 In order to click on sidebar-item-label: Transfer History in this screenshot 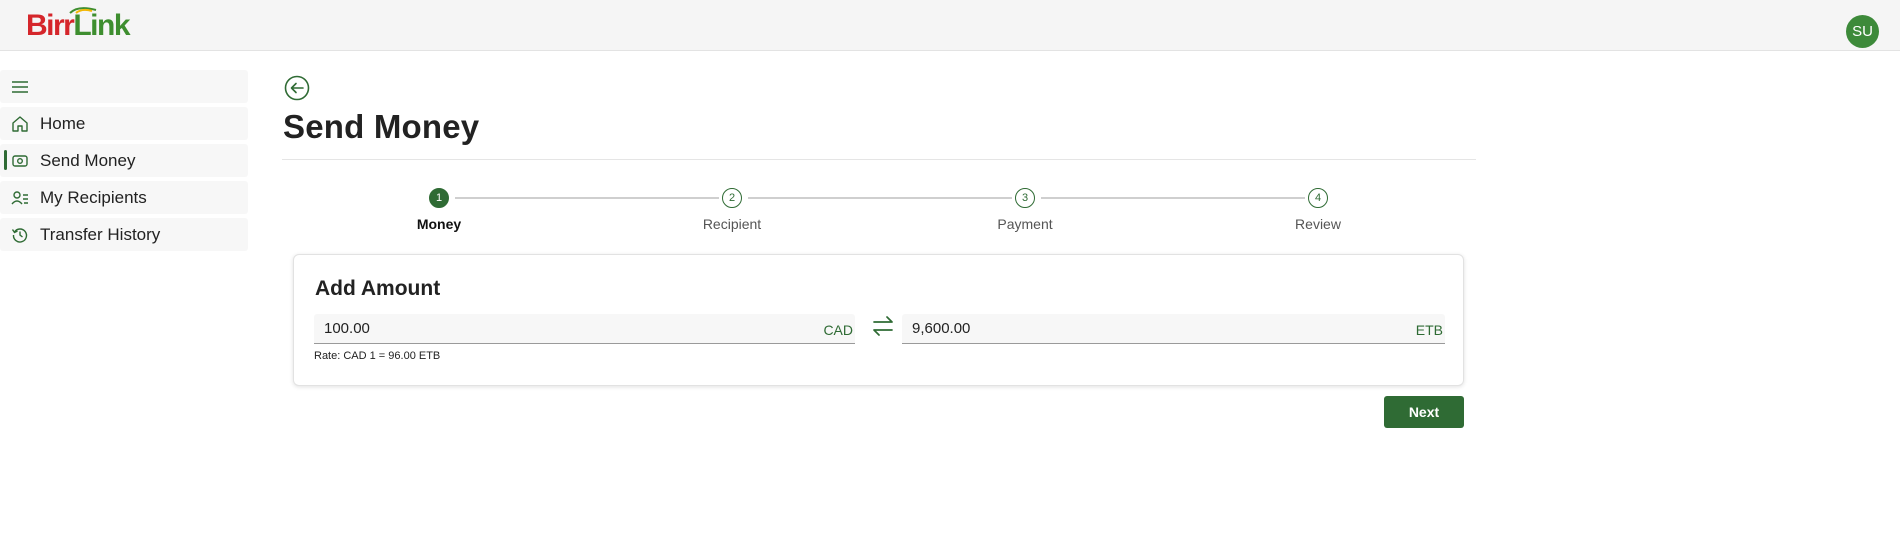, I will do `click(100, 234)`.